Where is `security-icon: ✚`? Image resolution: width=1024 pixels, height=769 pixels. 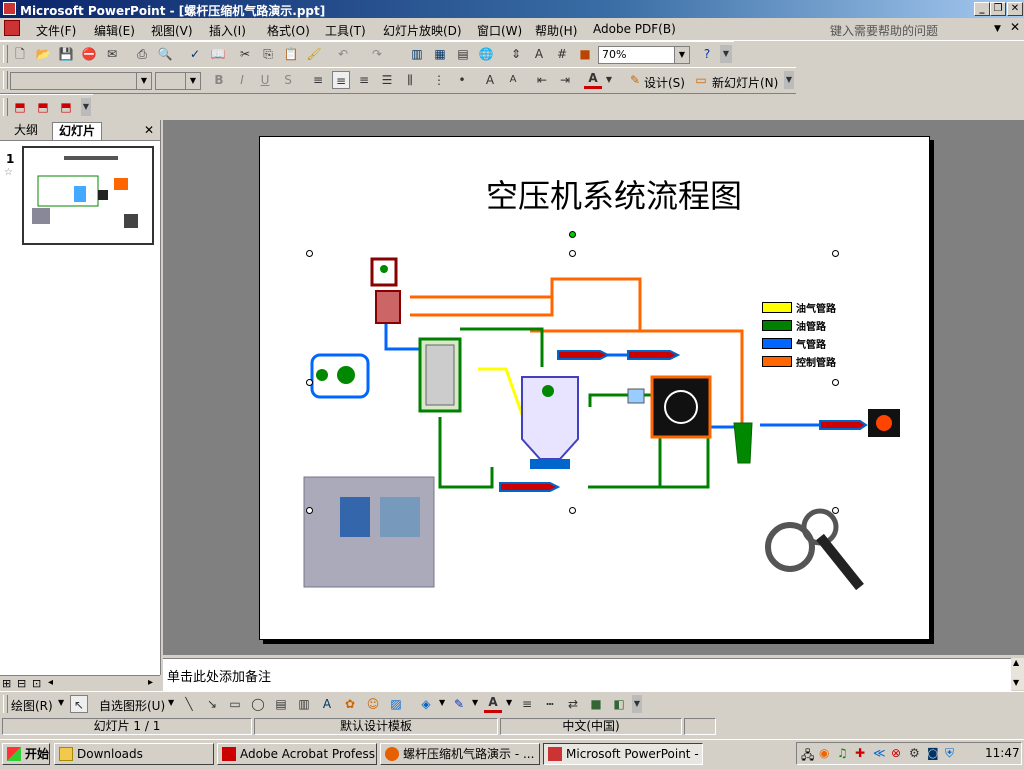 security-icon: ✚ is located at coordinates (860, 753).